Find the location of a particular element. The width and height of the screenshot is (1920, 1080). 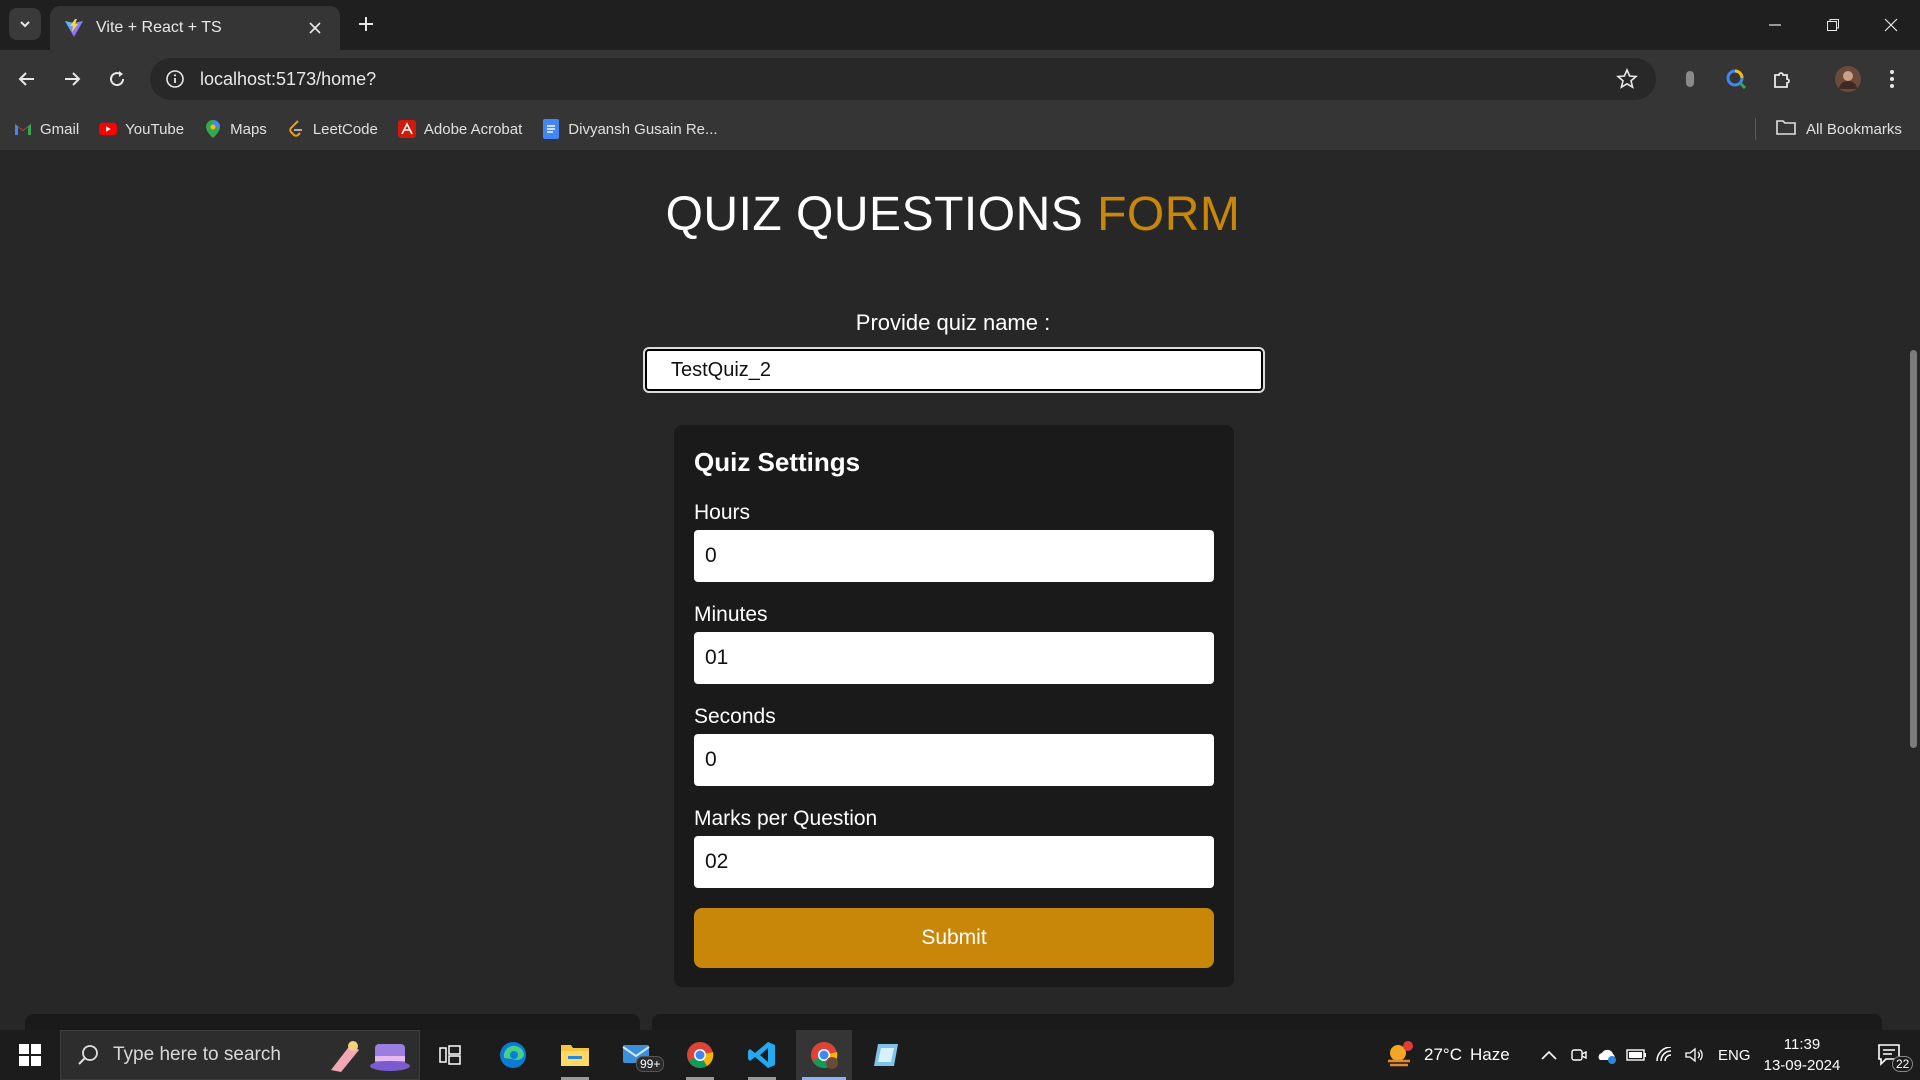

tab-strip: Vite + React + TS is located at coordinates (960, 25).